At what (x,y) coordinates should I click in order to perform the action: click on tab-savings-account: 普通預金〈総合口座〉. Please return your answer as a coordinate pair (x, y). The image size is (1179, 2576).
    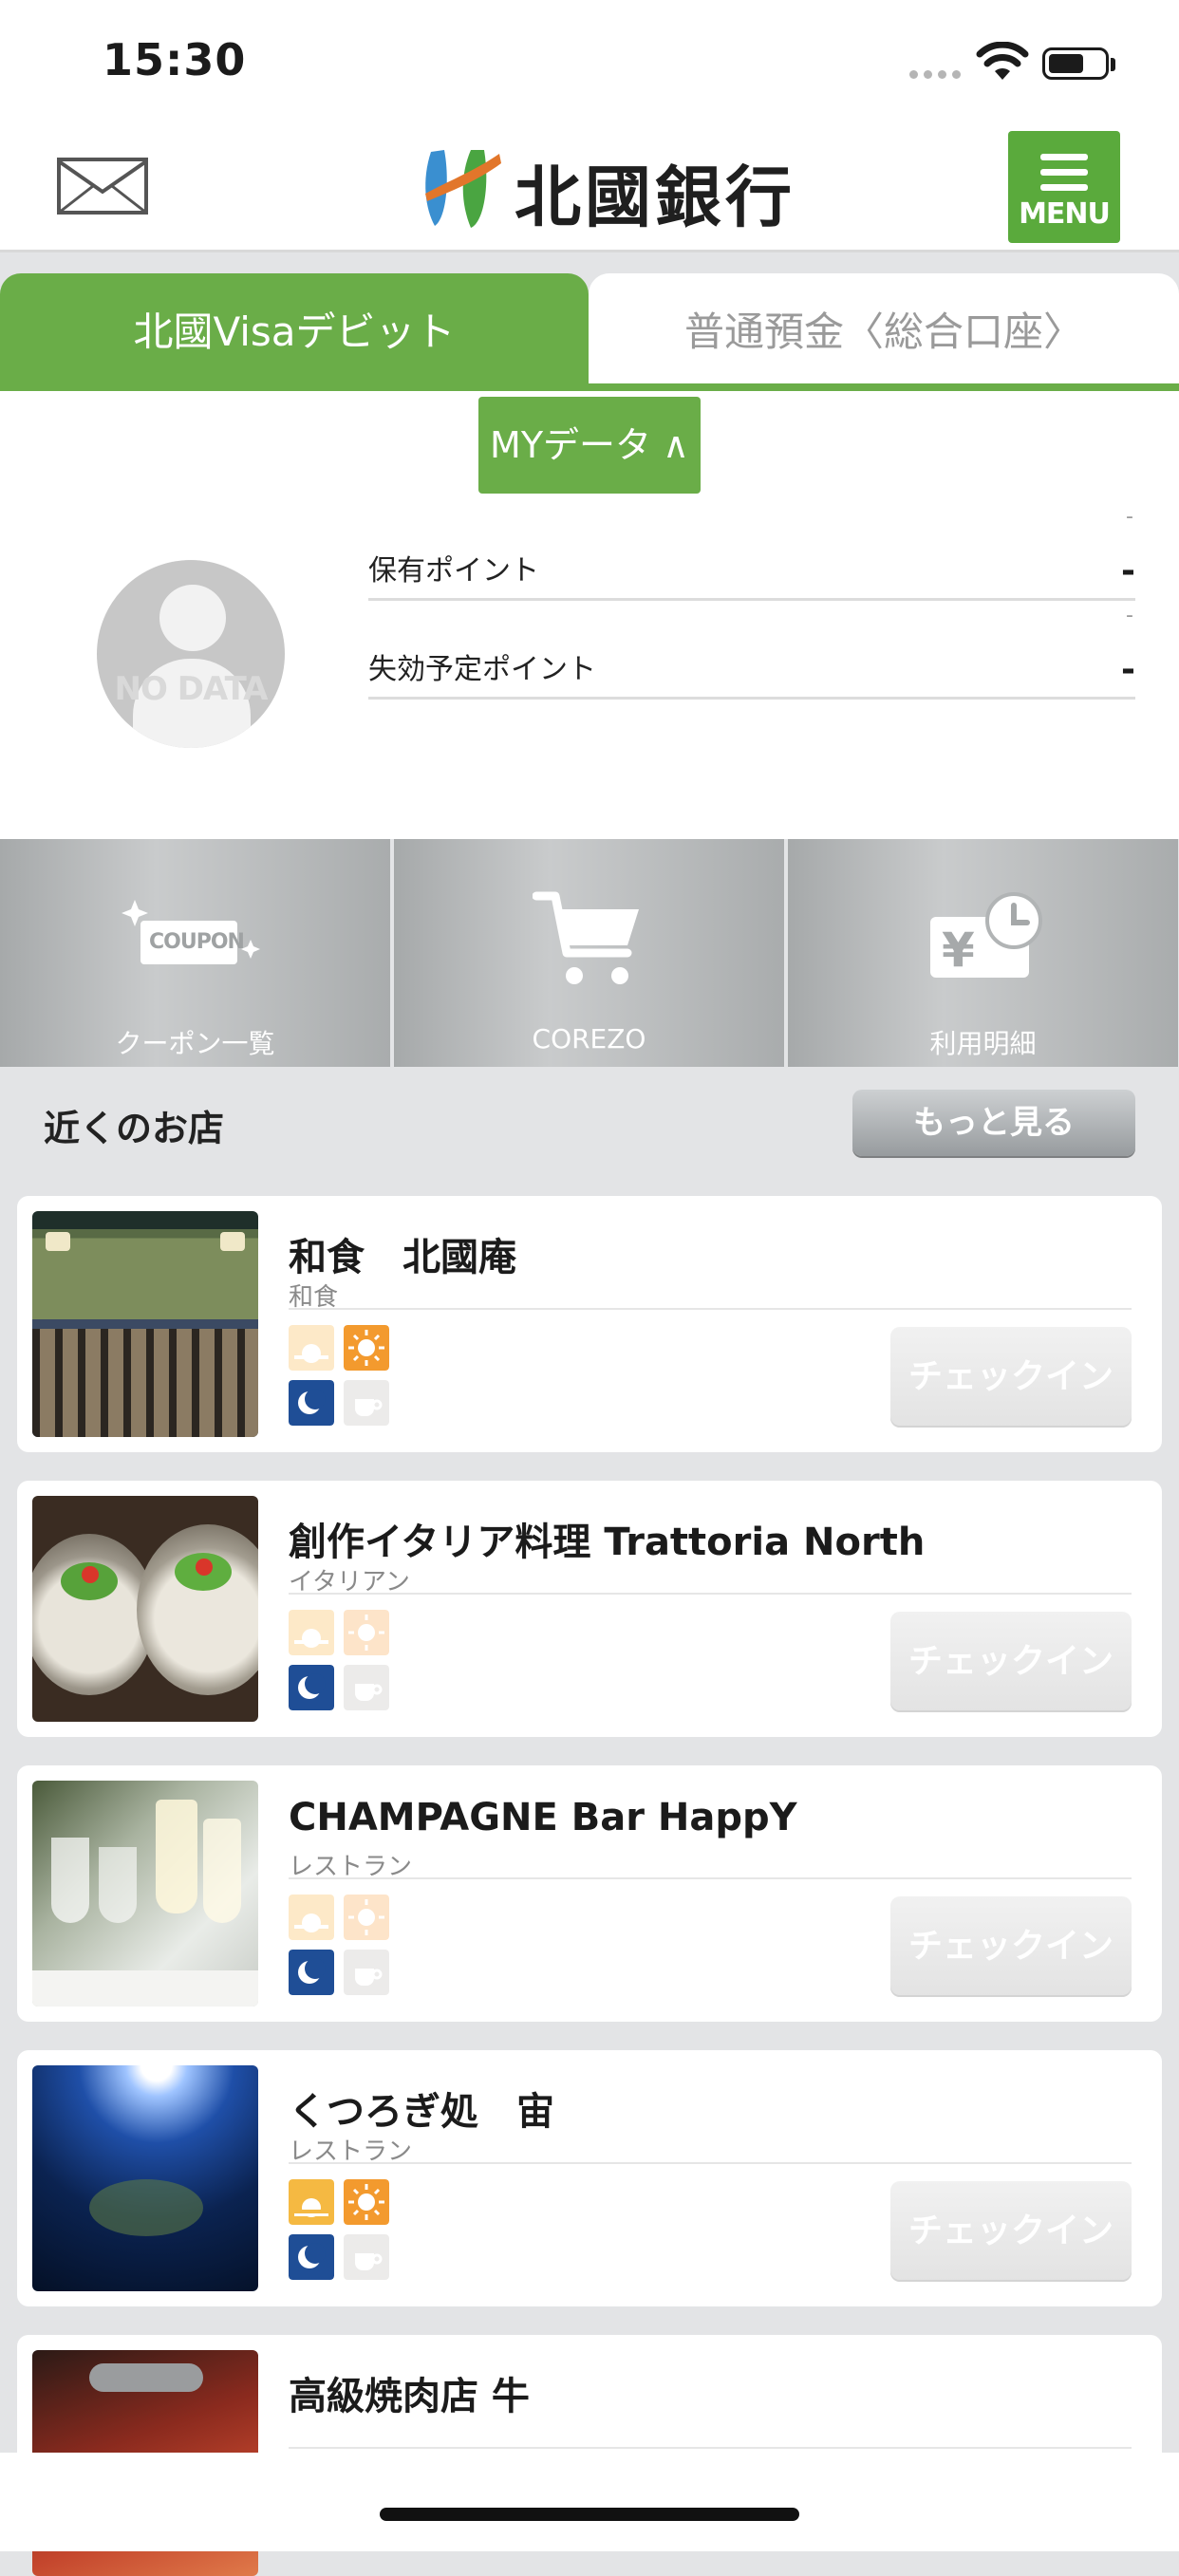
    Looking at the image, I should click on (884, 329).